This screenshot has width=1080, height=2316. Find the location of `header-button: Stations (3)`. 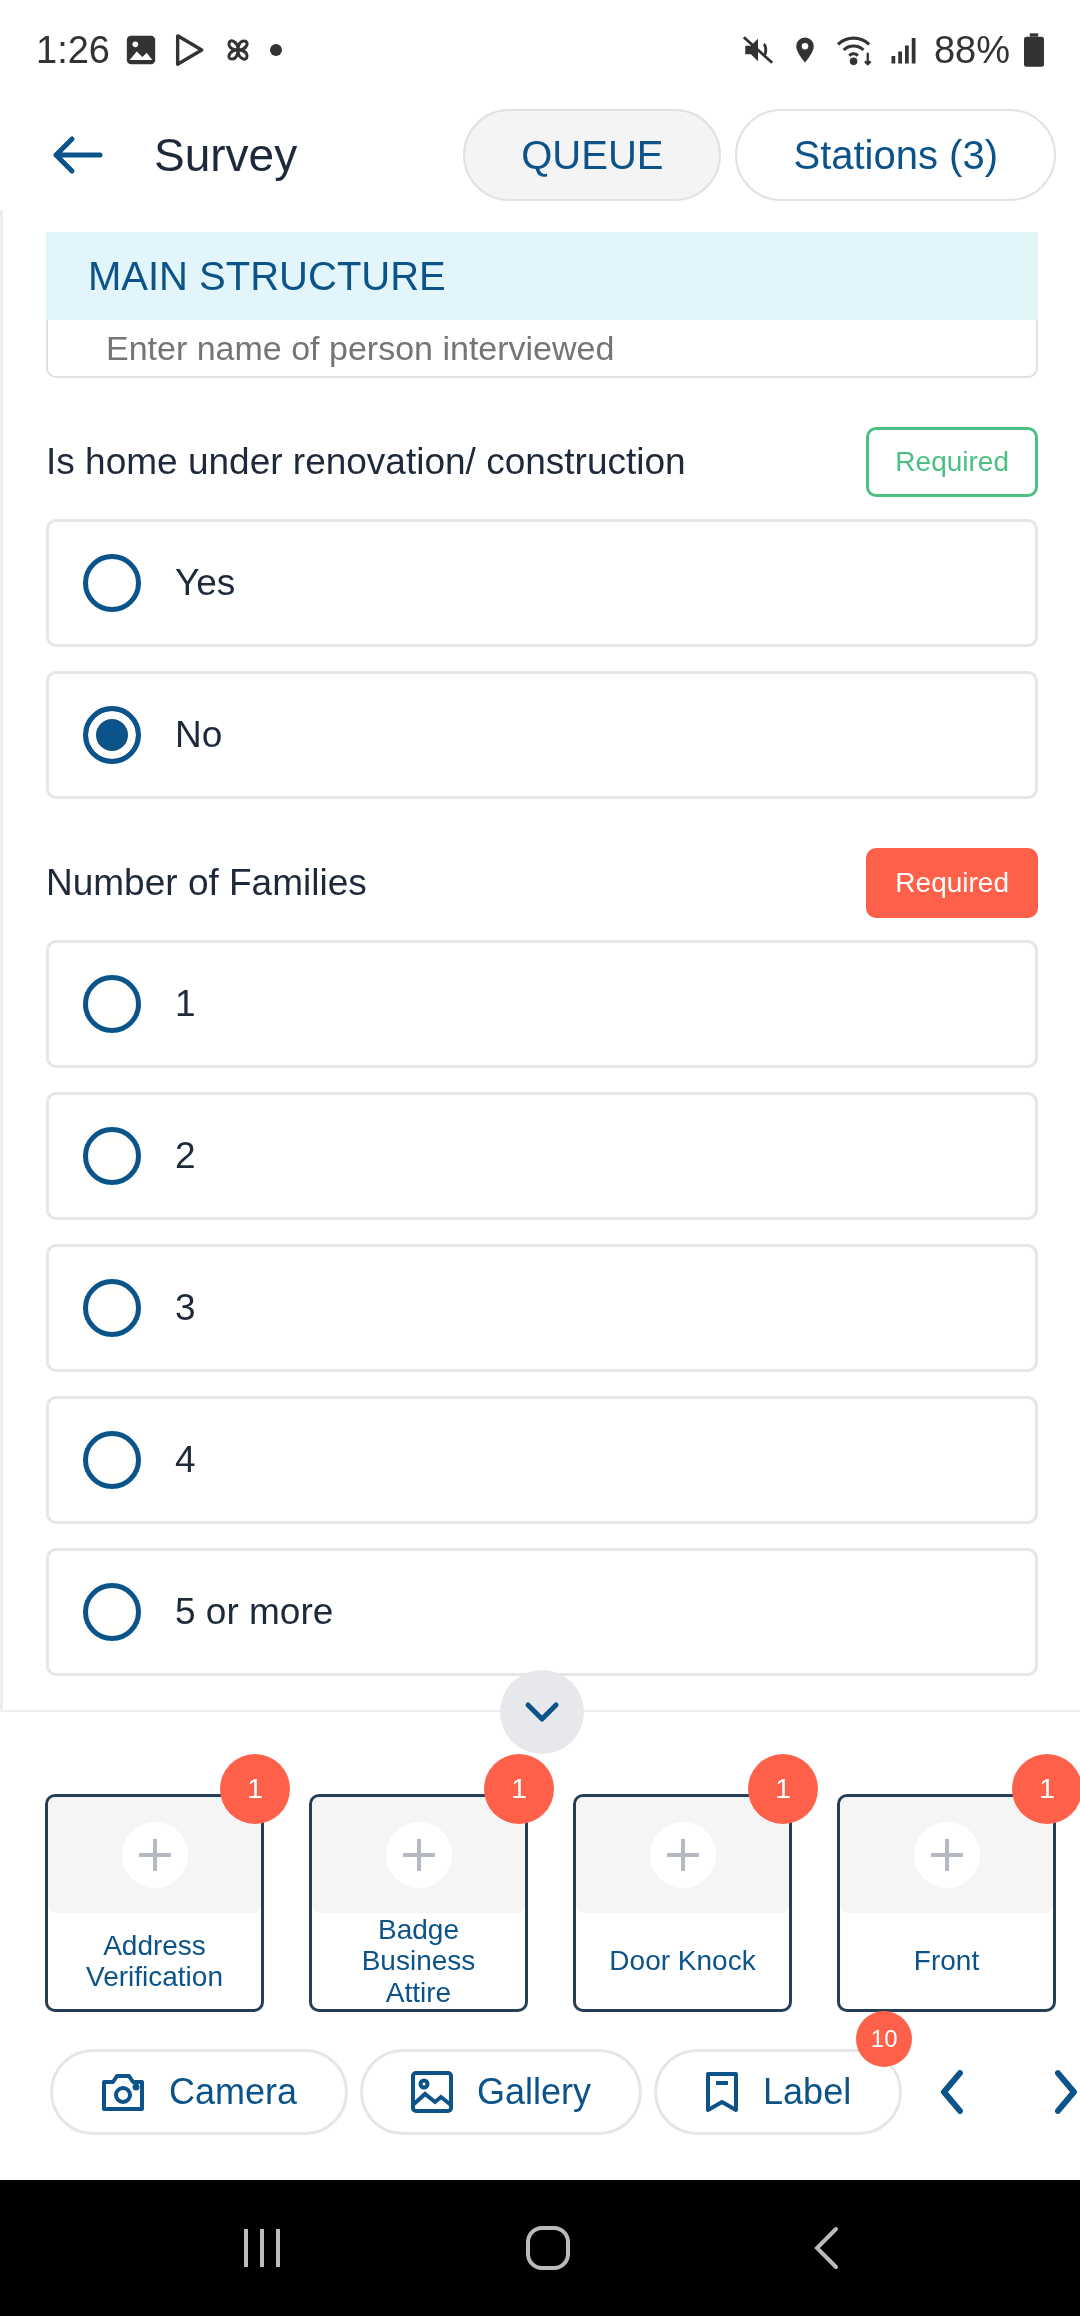

header-button: Stations (3) is located at coordinates (895, 155).